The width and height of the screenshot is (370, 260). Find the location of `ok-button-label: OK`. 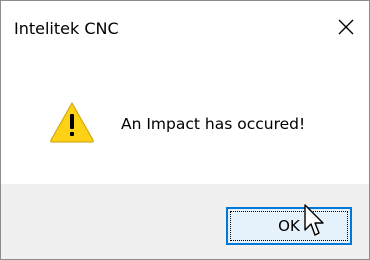

ok-button-label: OK is located at coordinates (289, 226).